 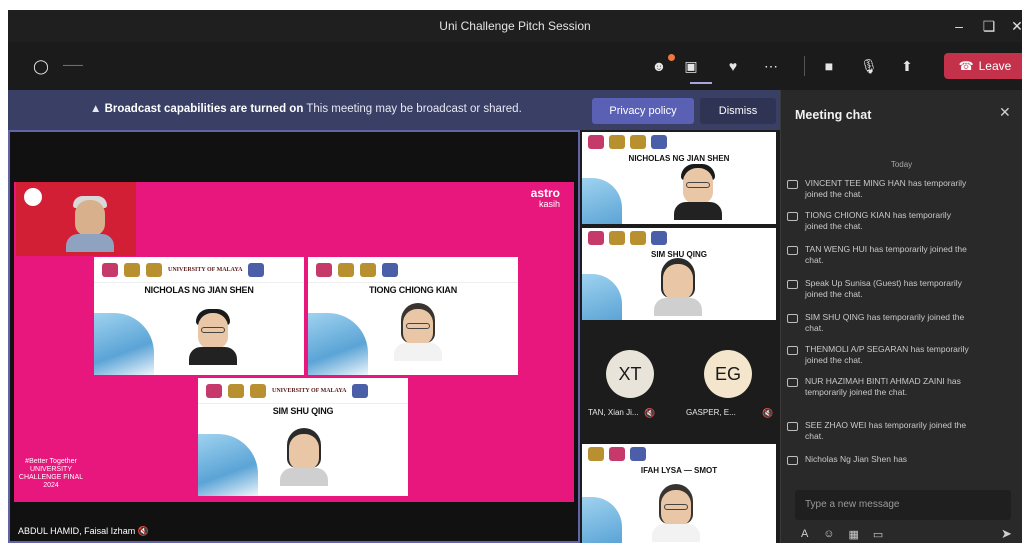 I want to click on sticker-icon: ▭, so click(x=878, y=534).